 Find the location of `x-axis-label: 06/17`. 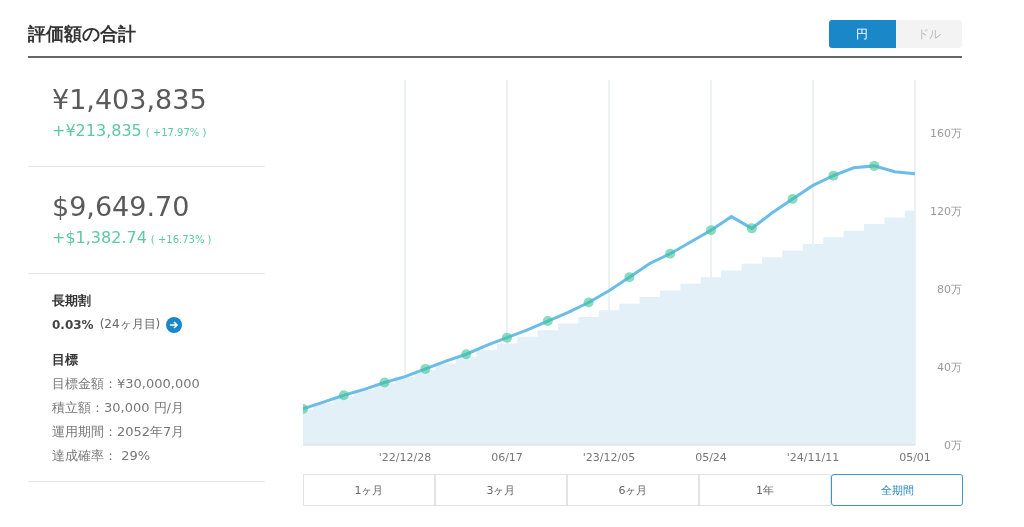

x-axis-label: 06/17 is located at coordinates (507, 457).